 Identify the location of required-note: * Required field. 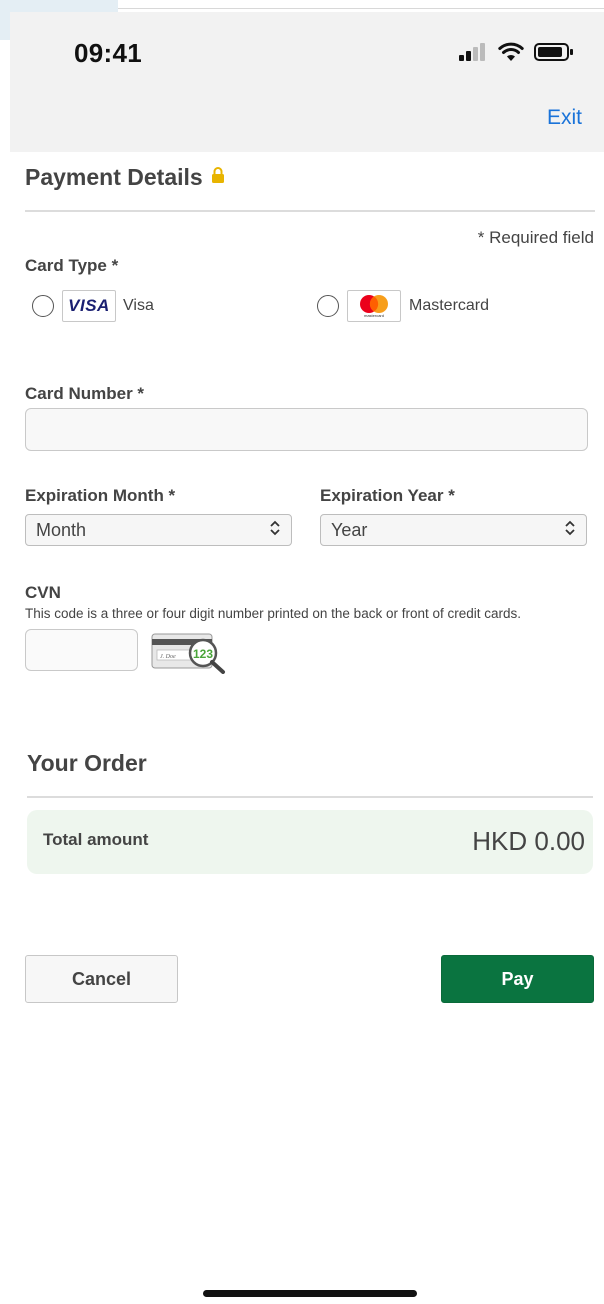
(535, 237).